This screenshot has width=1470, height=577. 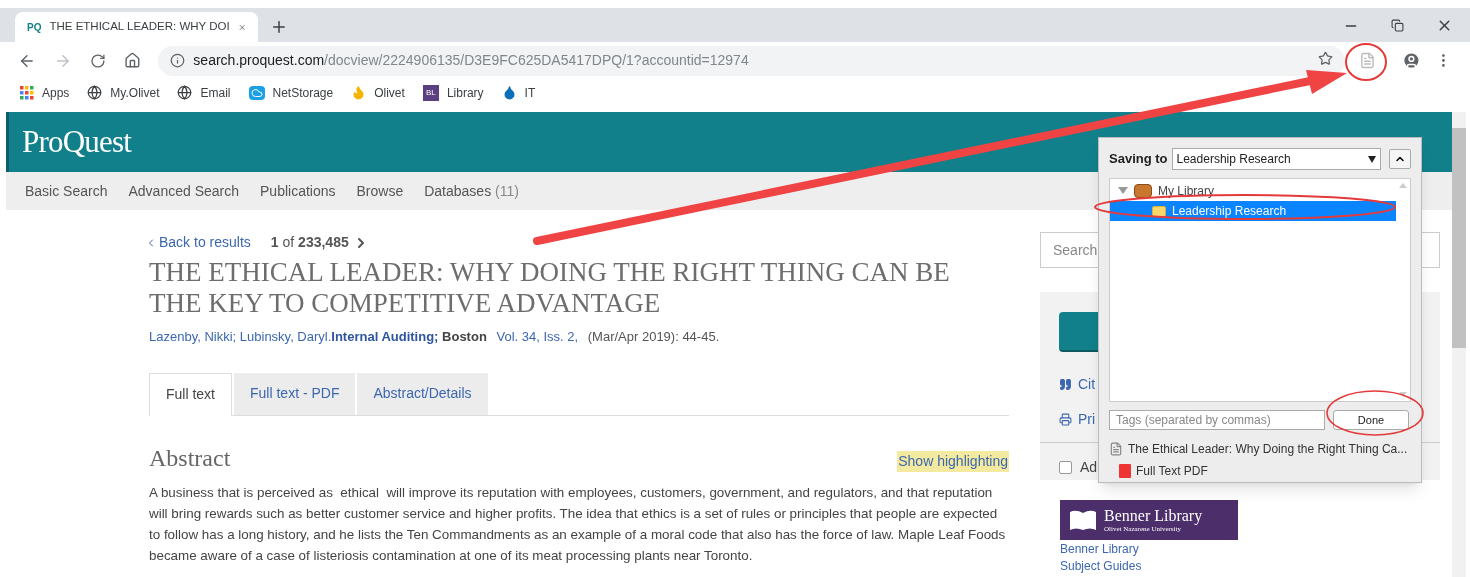 What do you see at coordinates (1229, 211) in the screenshot?
I see `tree-item-label: Leadership Research` at bounding box center [1229, 211].